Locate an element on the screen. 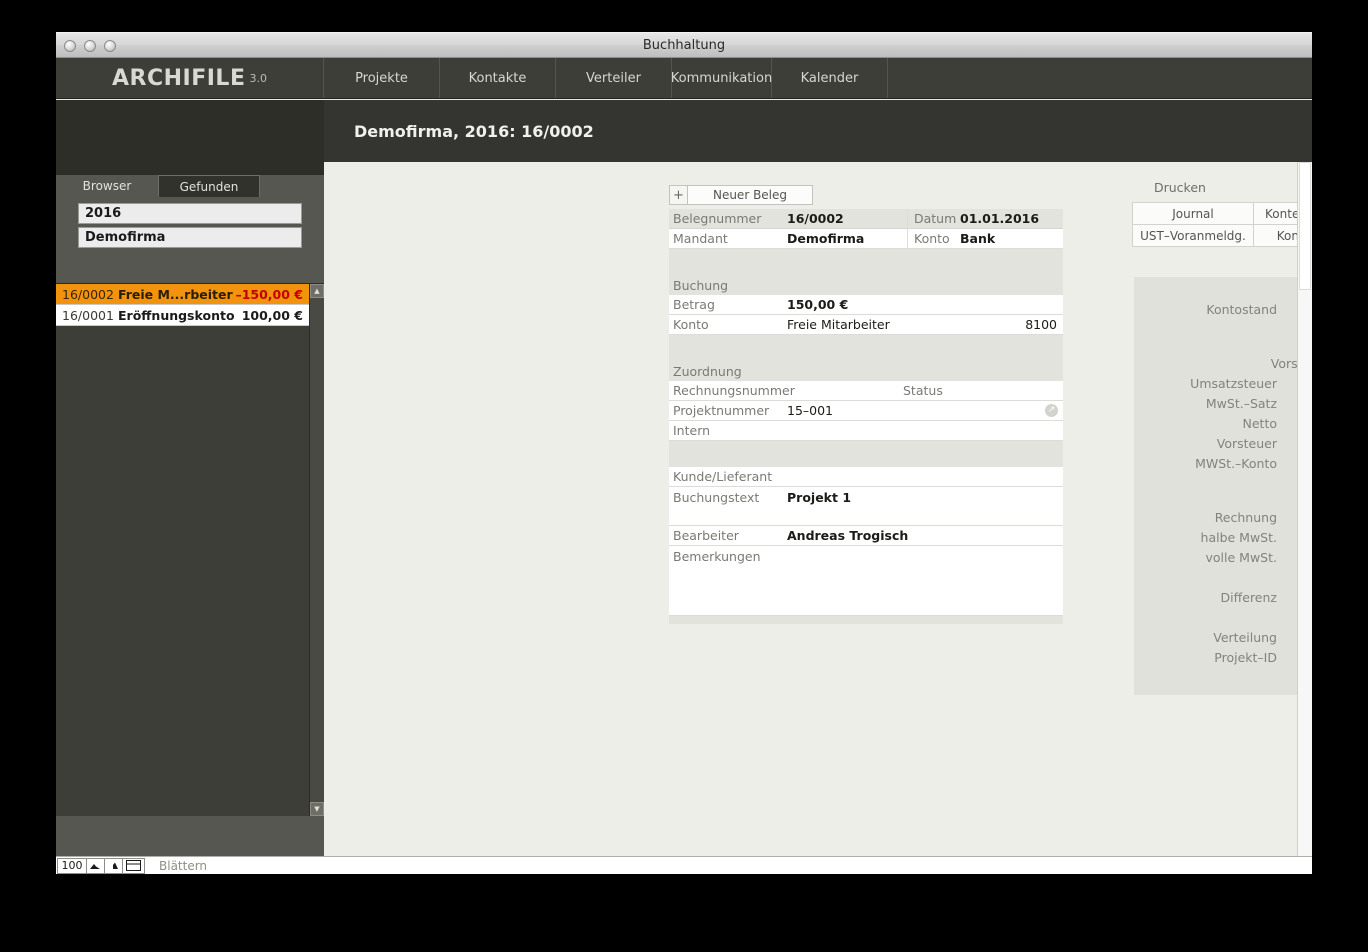 The height and width of the screenshot is (952, 1368). zoom-out-icon is located at coordinates (96, 865).